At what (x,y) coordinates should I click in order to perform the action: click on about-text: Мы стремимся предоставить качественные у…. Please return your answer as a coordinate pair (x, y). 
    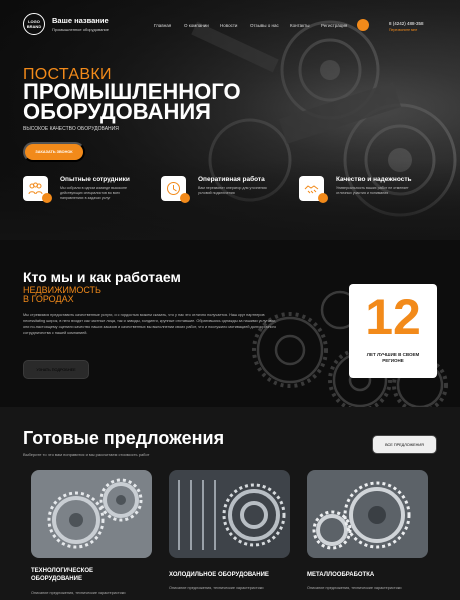
    Looking at the image, I should click on (150, 324).